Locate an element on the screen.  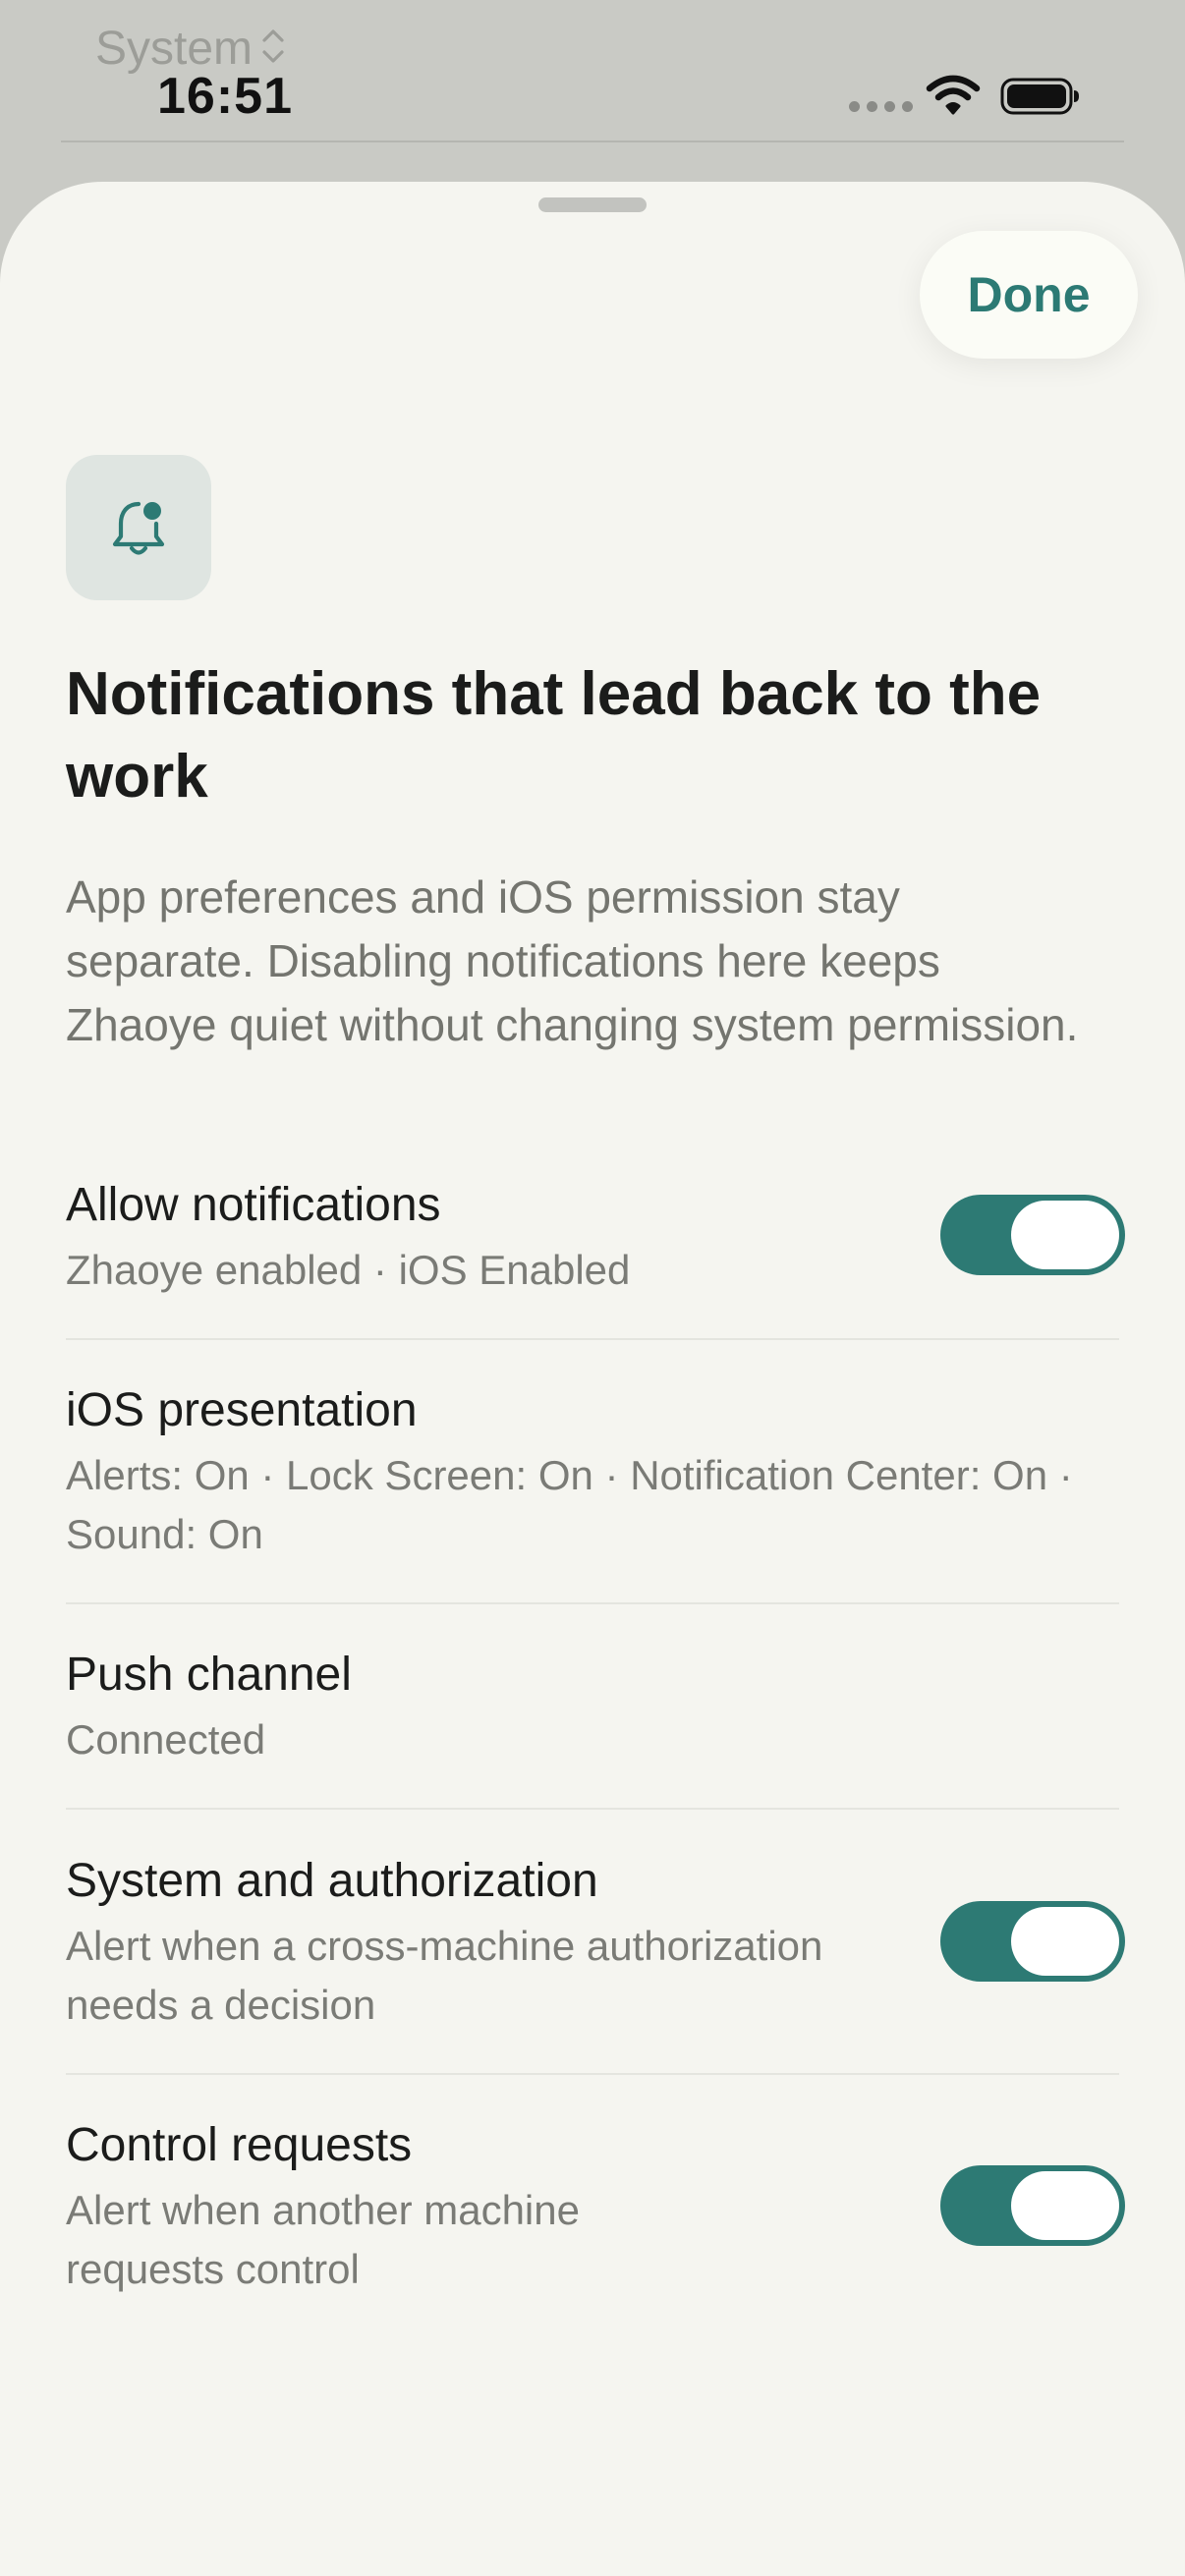
cellular-dots-icon is located at coordinates (881, 106).